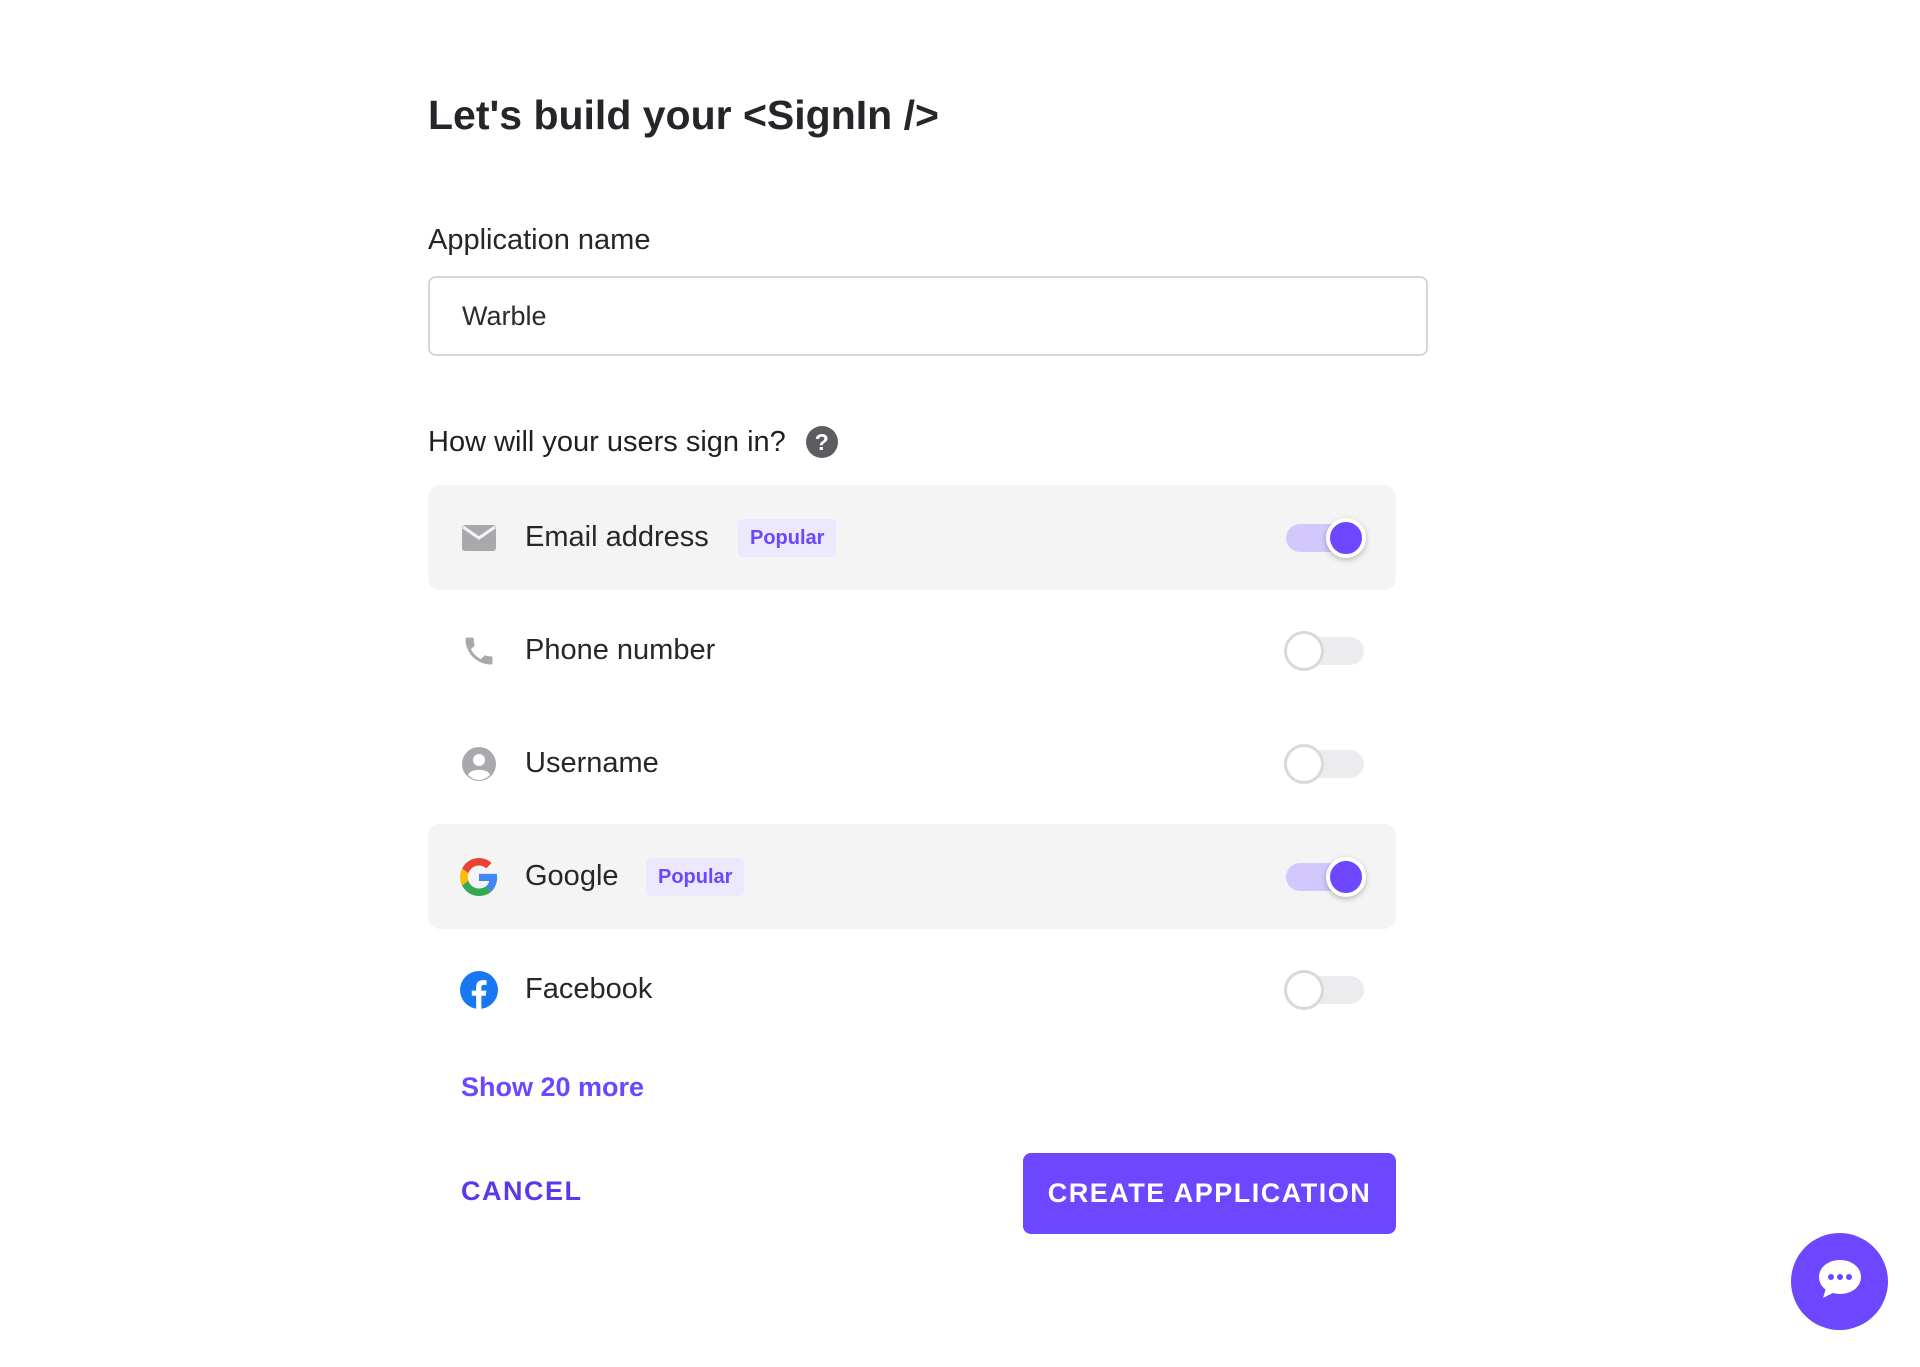  What do you see at coordinates (479, 651) in the screenshot?
I see `phone-icon` at bounding box center [479, 651].